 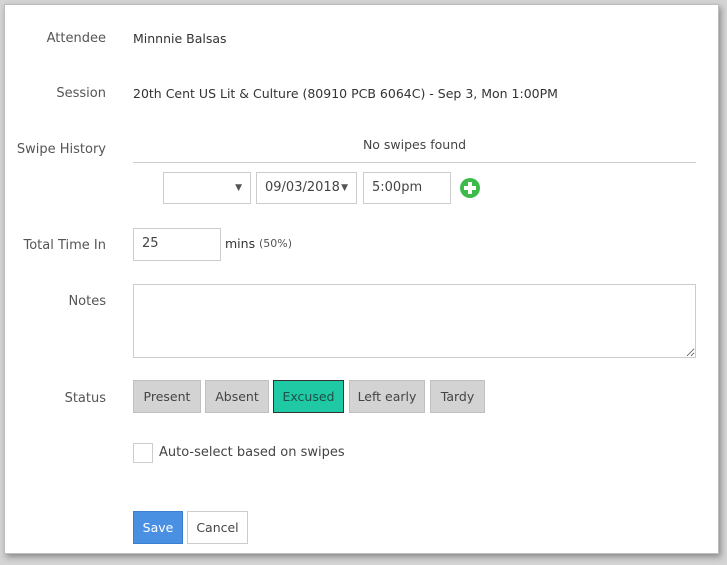 I want to click on auto-select-label: Auto-select based on swipes, so click(x=252, y=452).